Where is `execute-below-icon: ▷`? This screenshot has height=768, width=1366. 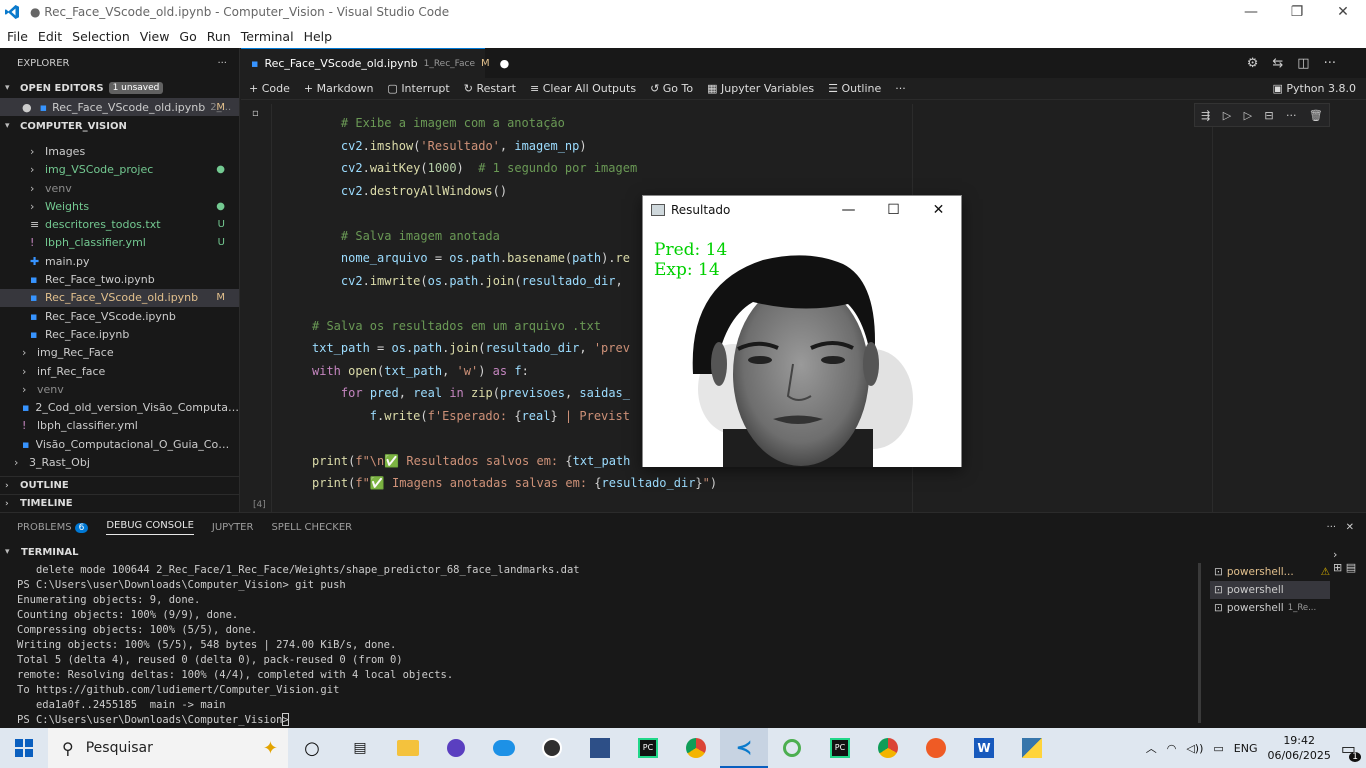 execute-below-icon: ▷ is located at coordinates (1248, 115).